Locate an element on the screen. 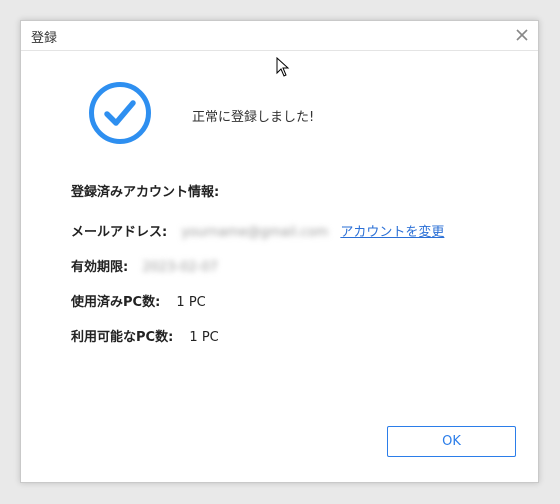 The image size is (560, 504). expiry-row: 有効期限: 2023-02-07 is located at coordinates (144, 265).